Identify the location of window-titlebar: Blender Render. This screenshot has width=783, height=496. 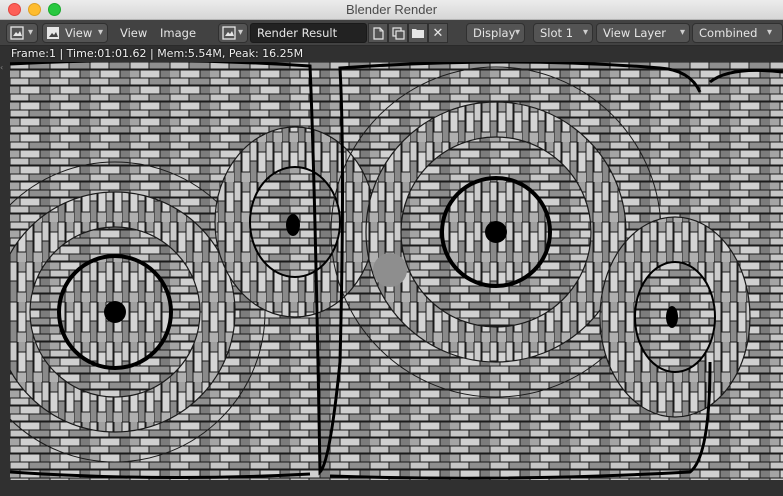
(391, 10).